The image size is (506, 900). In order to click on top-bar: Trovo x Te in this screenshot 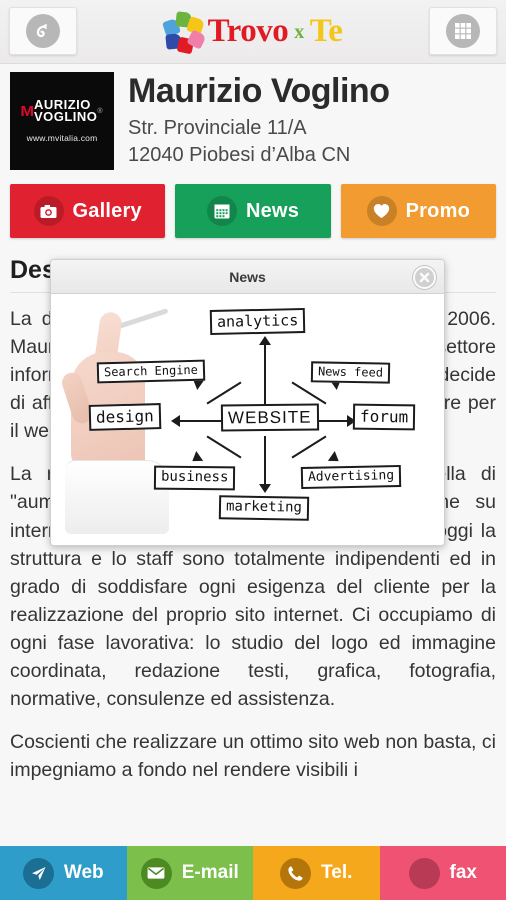, I will do `click(253, 32)`.